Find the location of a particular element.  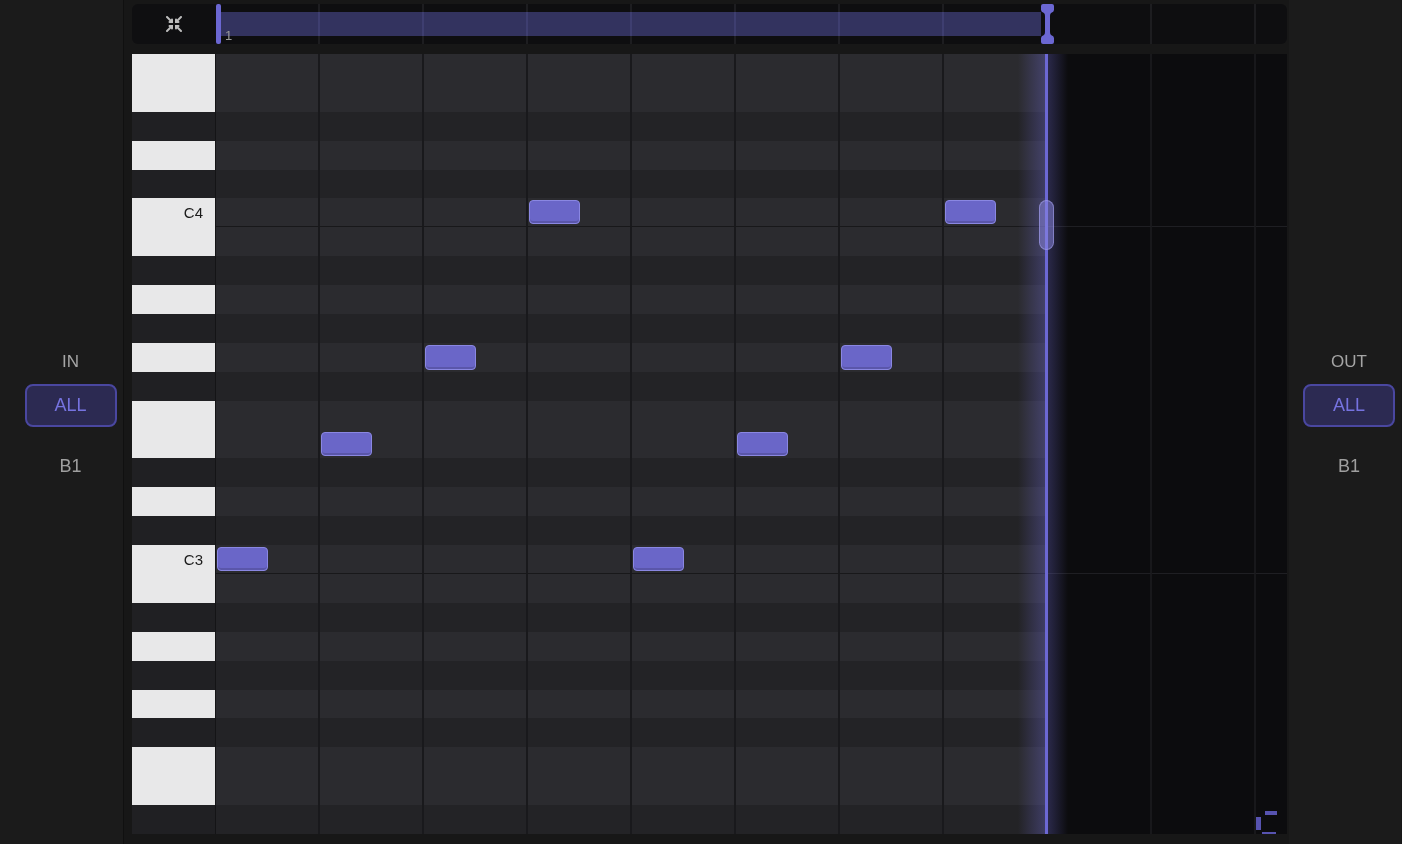

loop-end-handle is located at coordinates (1047, 24).